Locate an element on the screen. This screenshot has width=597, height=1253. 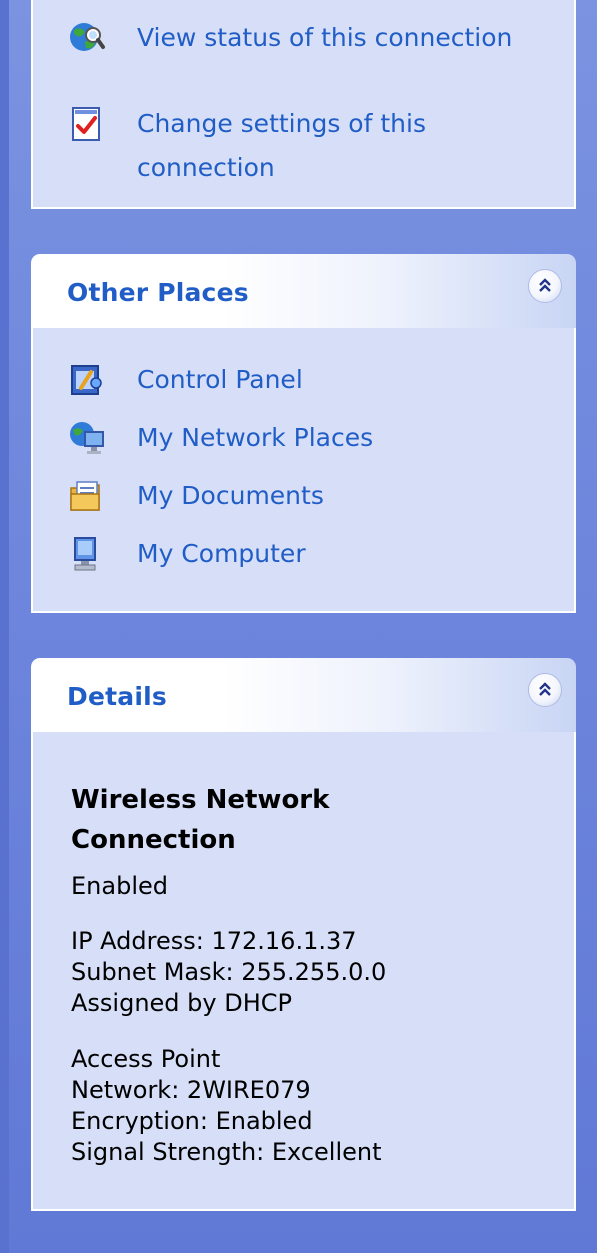
control-panel-link: Control Panel is located at coordinates (316, 382).